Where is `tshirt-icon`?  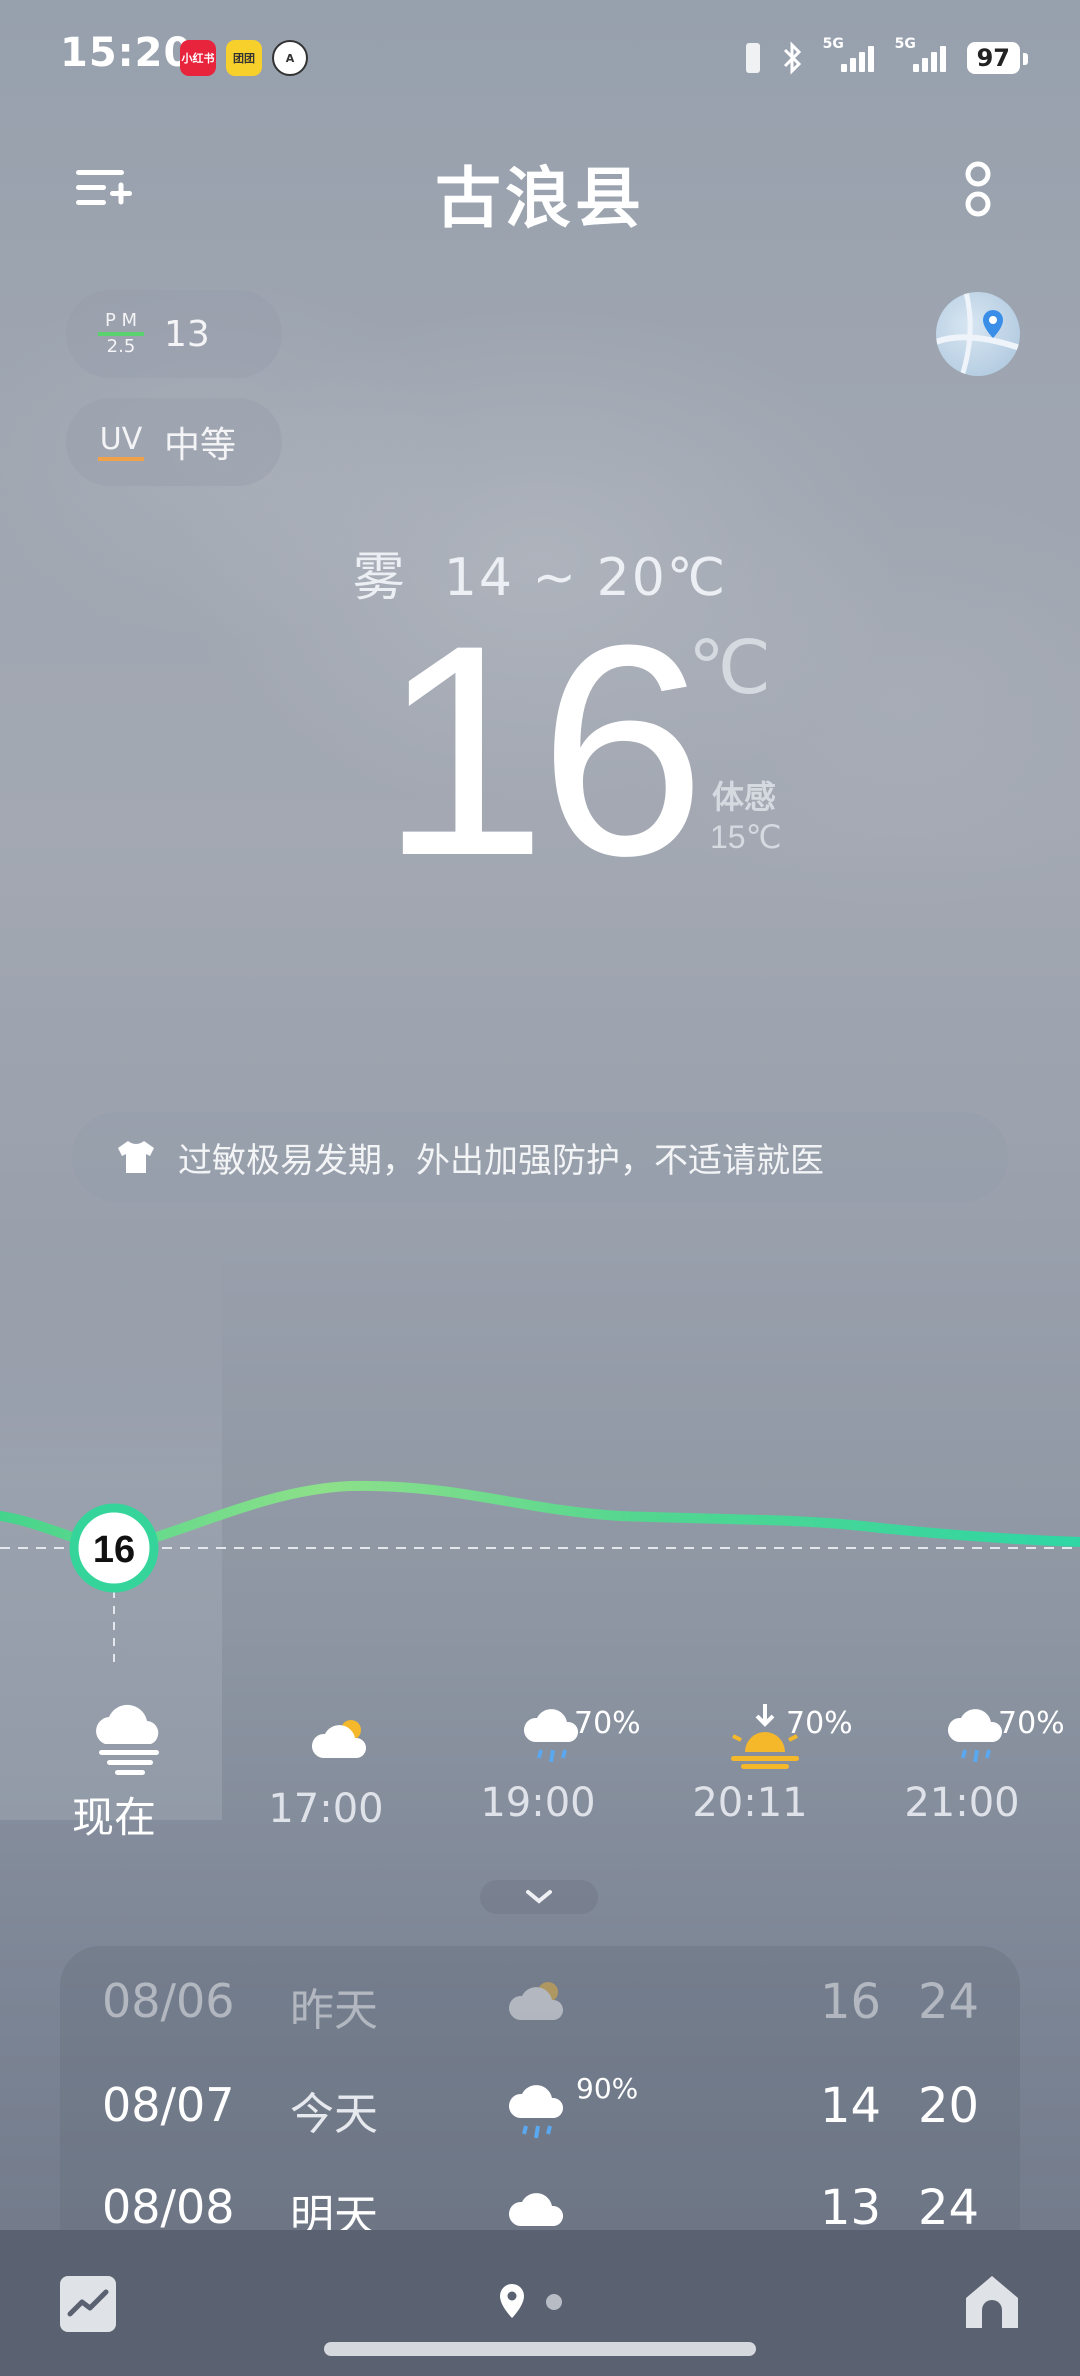
tshirt-icon is located at coordinates (136, 1157).